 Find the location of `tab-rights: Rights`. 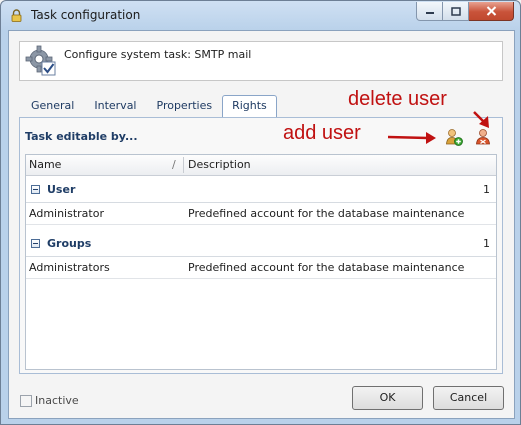

tab-rights: Rights is located at coordinates (249, 106).